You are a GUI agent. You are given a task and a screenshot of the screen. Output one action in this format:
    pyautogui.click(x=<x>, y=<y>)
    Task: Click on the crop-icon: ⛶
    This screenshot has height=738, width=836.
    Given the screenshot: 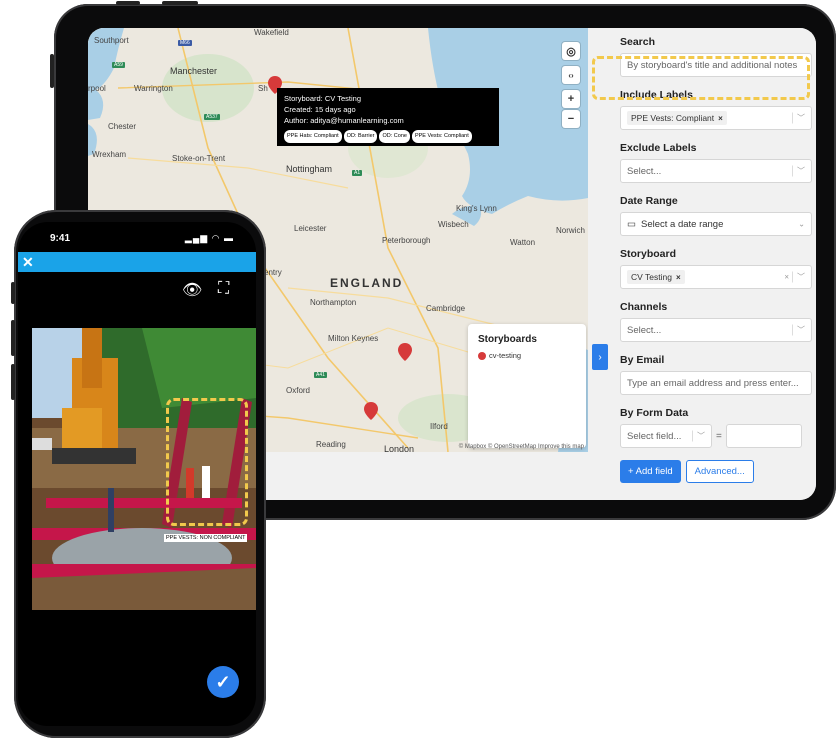 What is the action you would take?
    pyautogui.click(x=223, y=289)
    